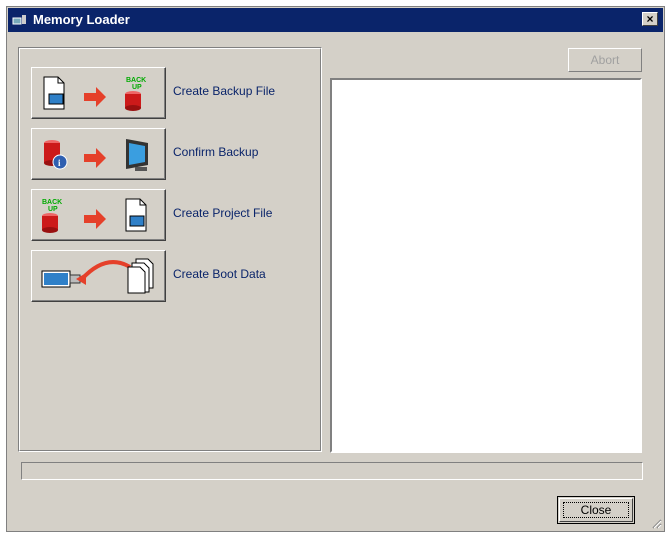 The width and height of the screenshot is (669, 534). Describe the element at coordinates (656, 523) in the screenshot. I see `resize-grip-icon` at that location.